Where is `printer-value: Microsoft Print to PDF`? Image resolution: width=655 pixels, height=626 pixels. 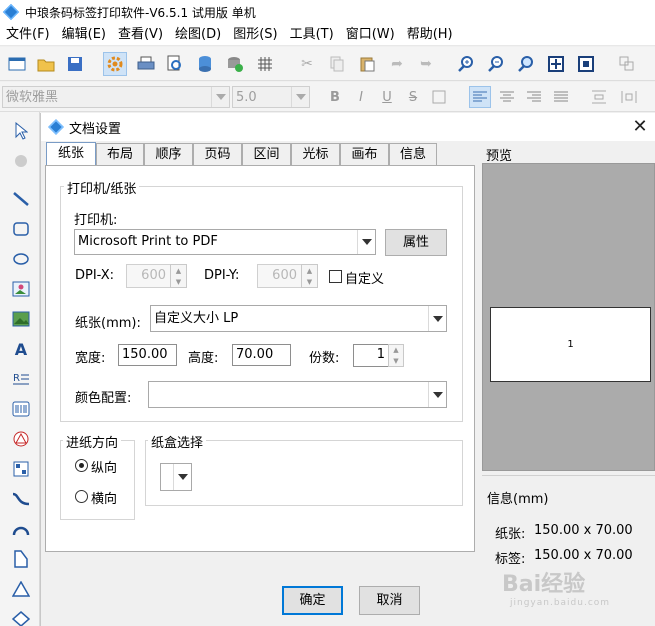 printer-value: Microsoft Print to PDF is located at coordinates (148, 241).